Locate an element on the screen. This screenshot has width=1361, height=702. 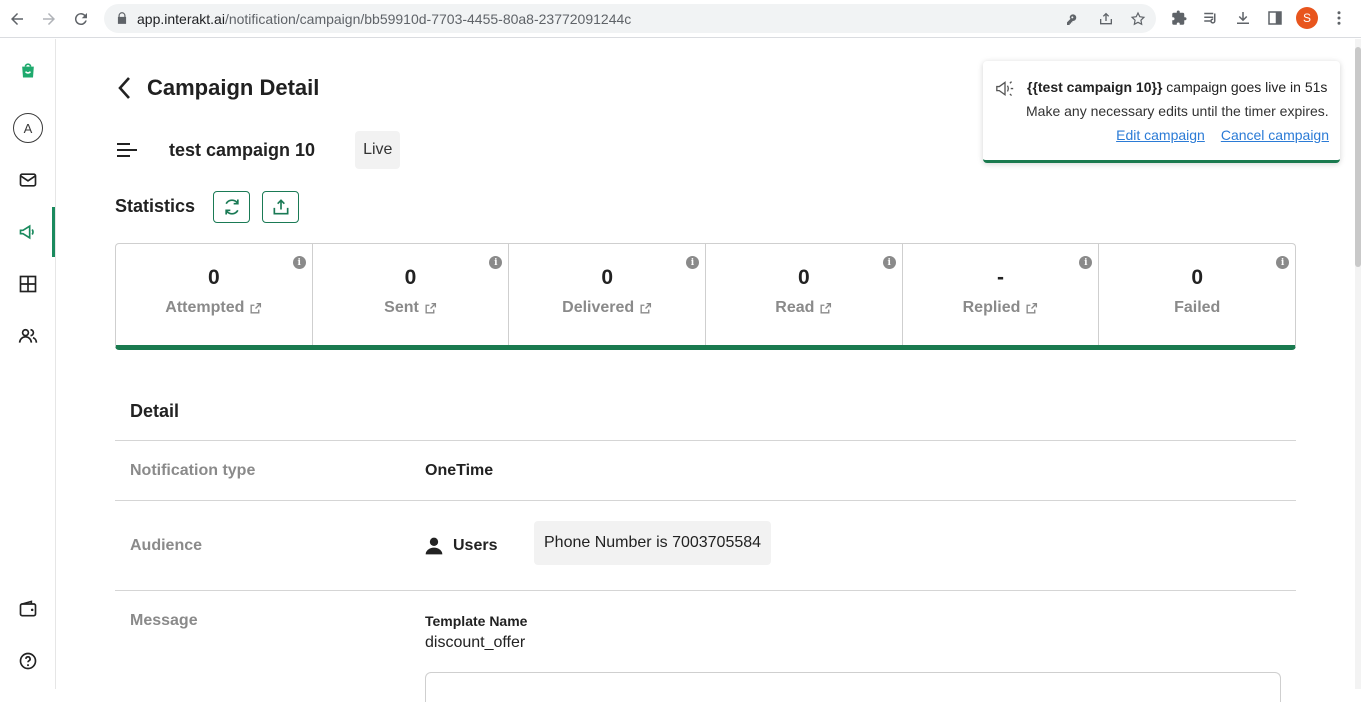
forward-arrow-icon is located at coordinates (49, 19).